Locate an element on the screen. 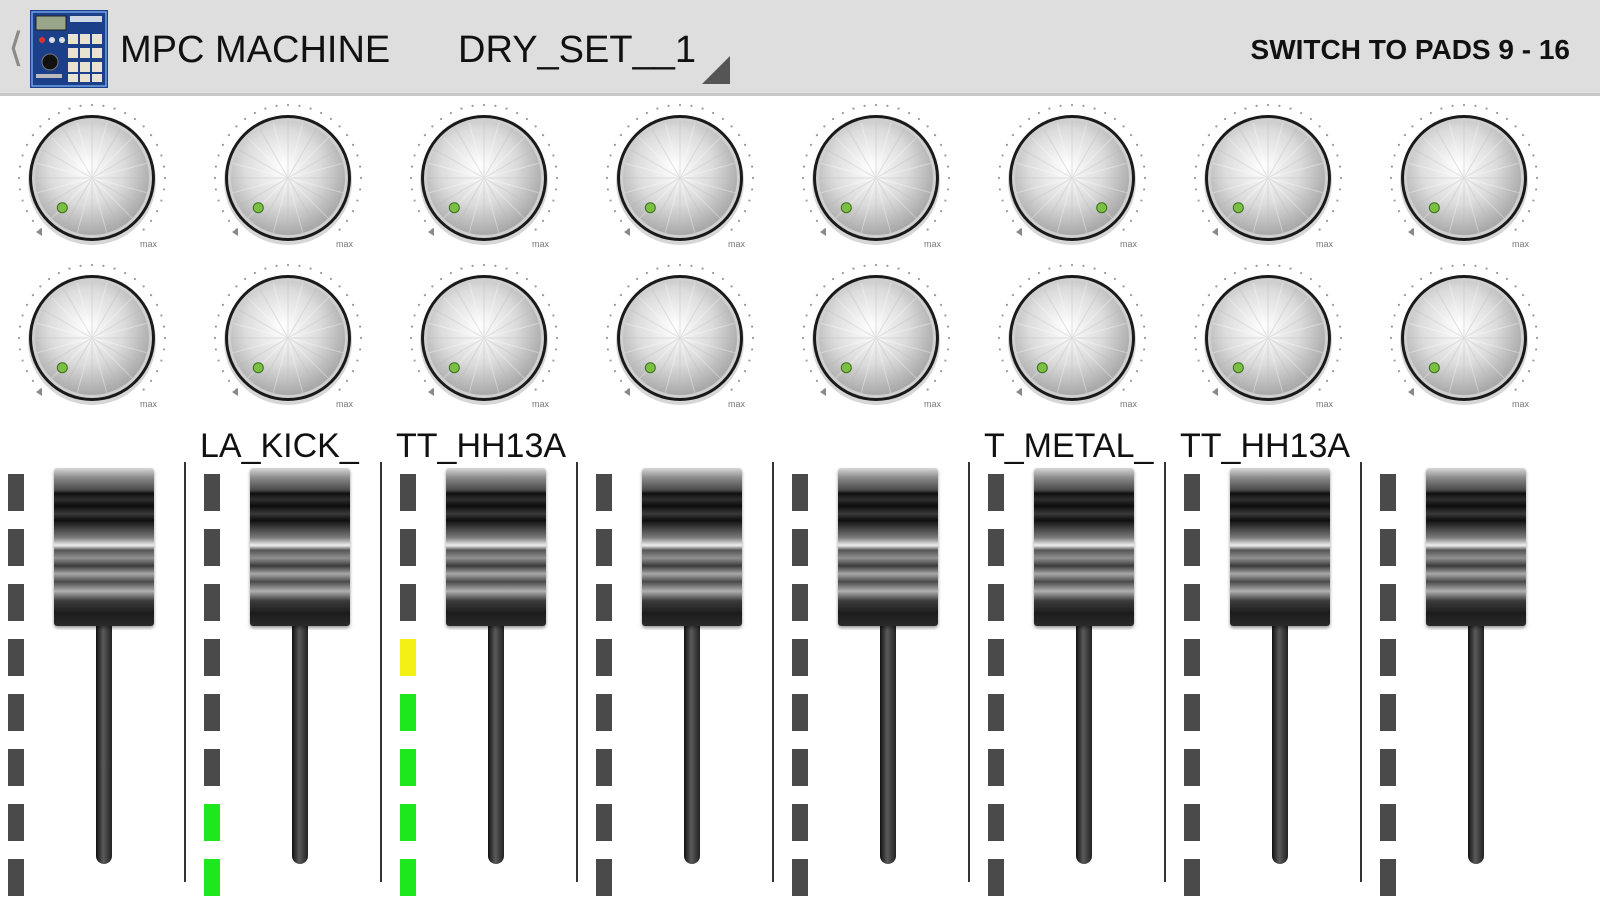 The image size is (1600, 900). channel-label-6: T_METAL_ is located at coordinates (1069, 446).